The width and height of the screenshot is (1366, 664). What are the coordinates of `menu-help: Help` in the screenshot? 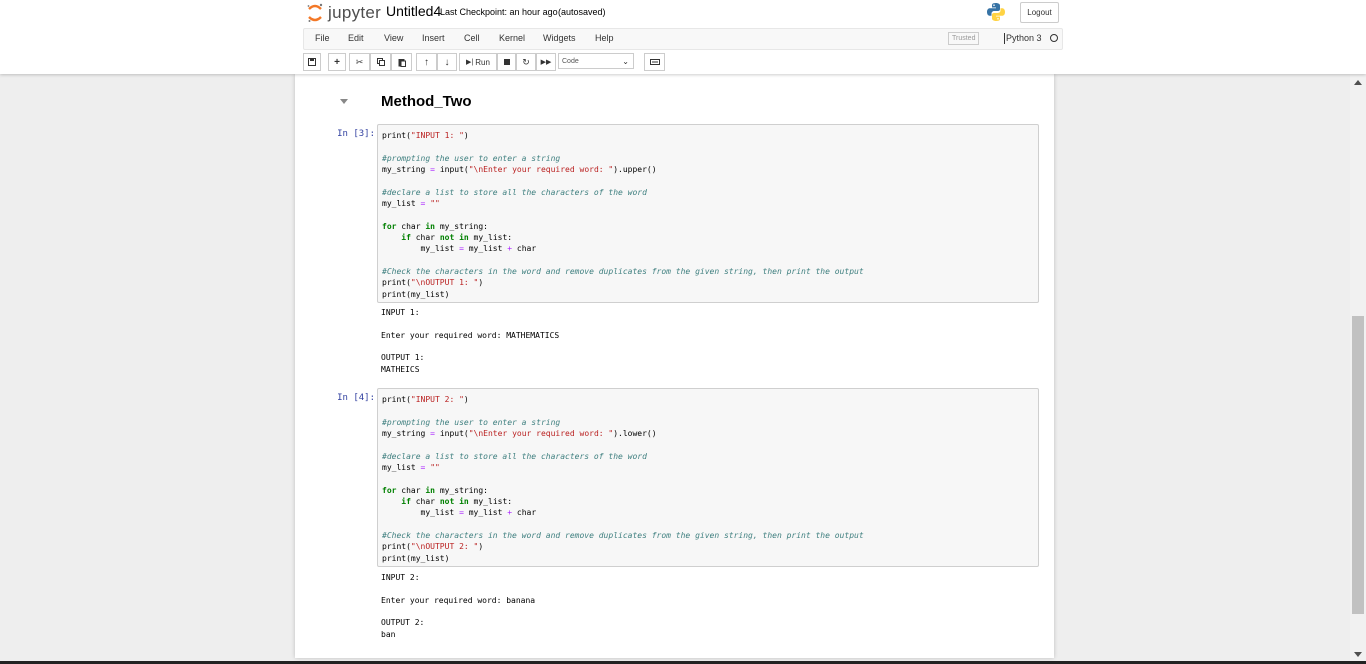 It's located at (604, 38).